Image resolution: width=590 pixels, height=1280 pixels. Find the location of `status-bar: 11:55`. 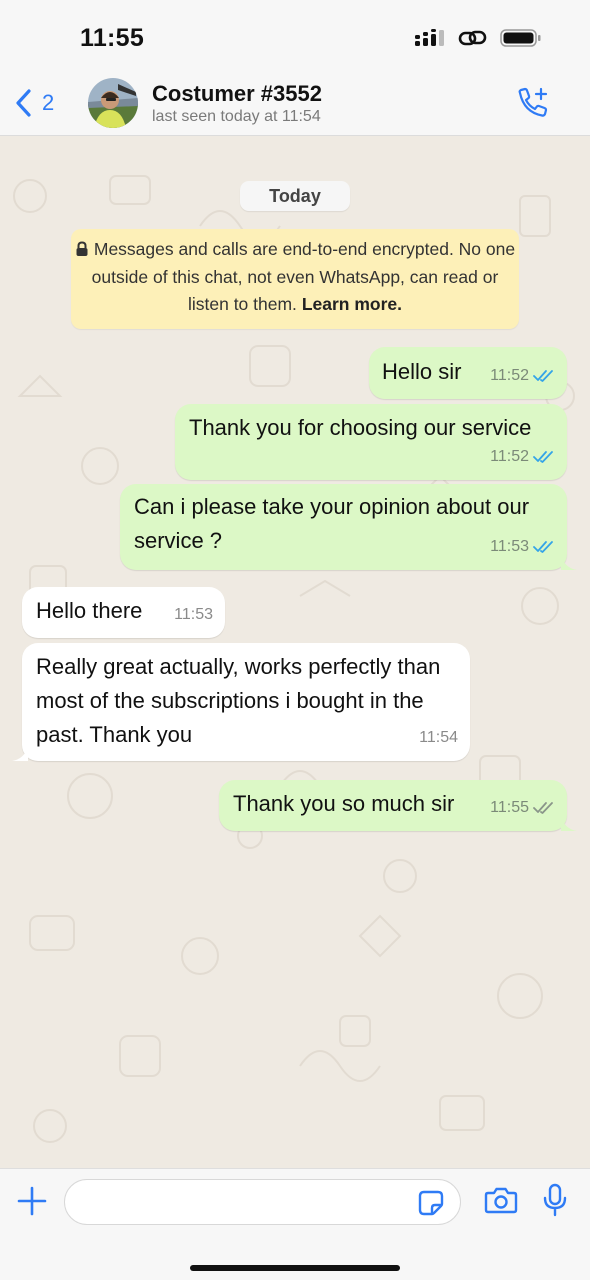

status-bar: 11:55 is located at coordinates (295, 39).